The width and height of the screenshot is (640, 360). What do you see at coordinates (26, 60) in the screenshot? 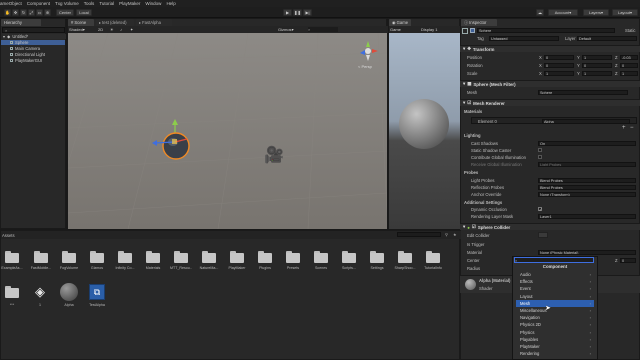
I see `hierarchy-item-playmakergui: PlayMakerGUI` at bounding box center [26, 60].